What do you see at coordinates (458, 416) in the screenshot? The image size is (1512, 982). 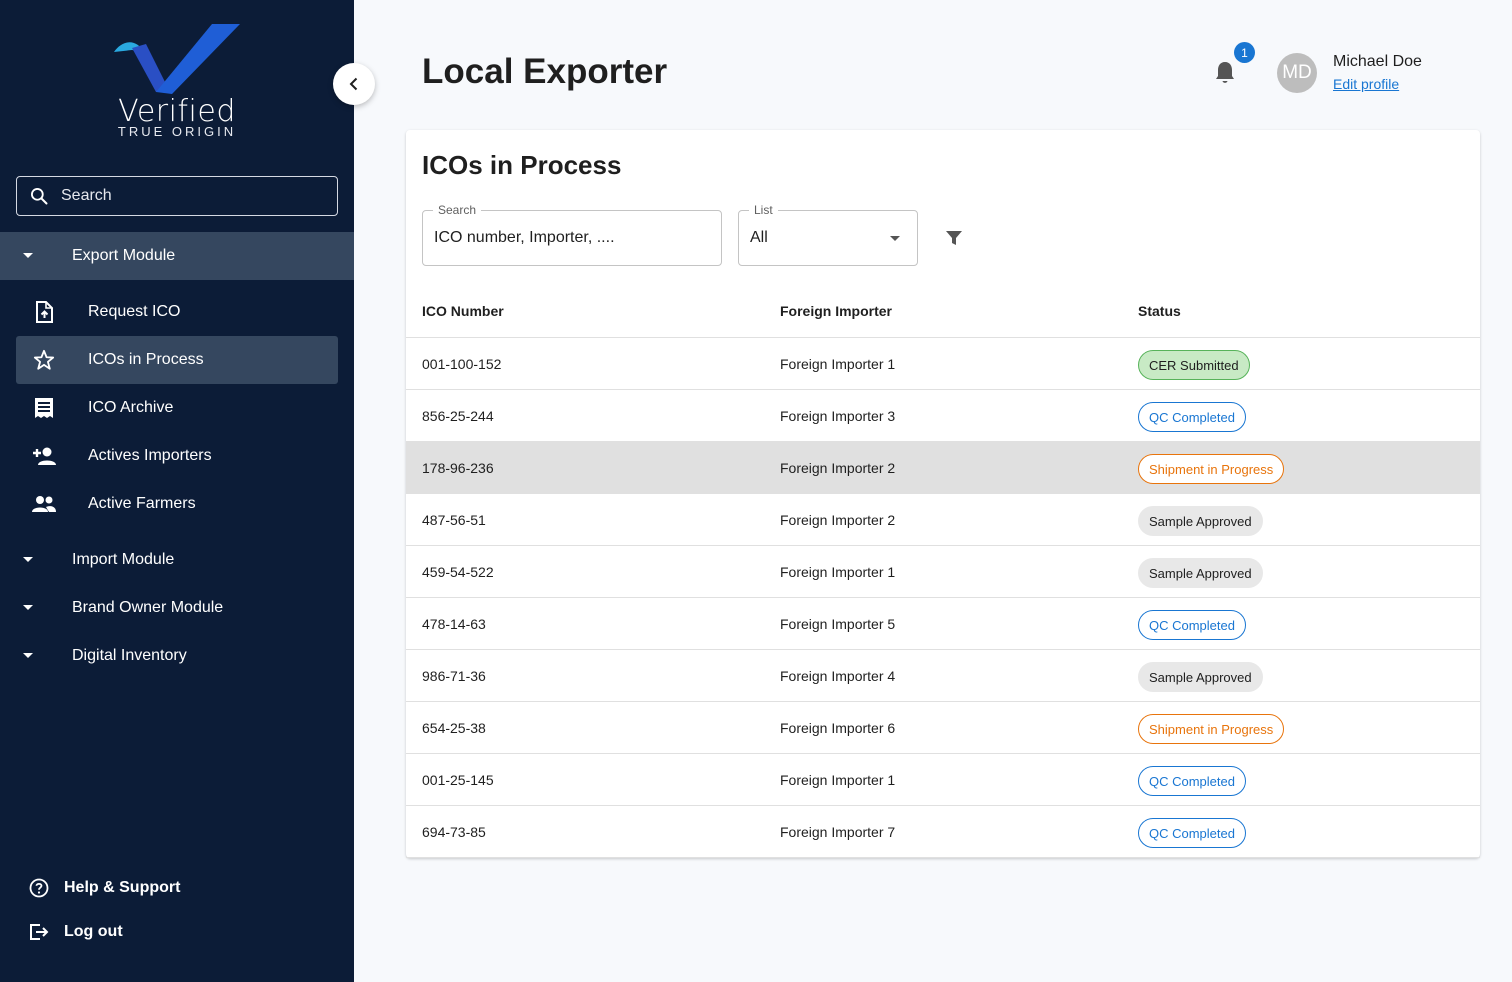 I see `ico-number-cell: 856-25-244` at bounding box center [458, 416].